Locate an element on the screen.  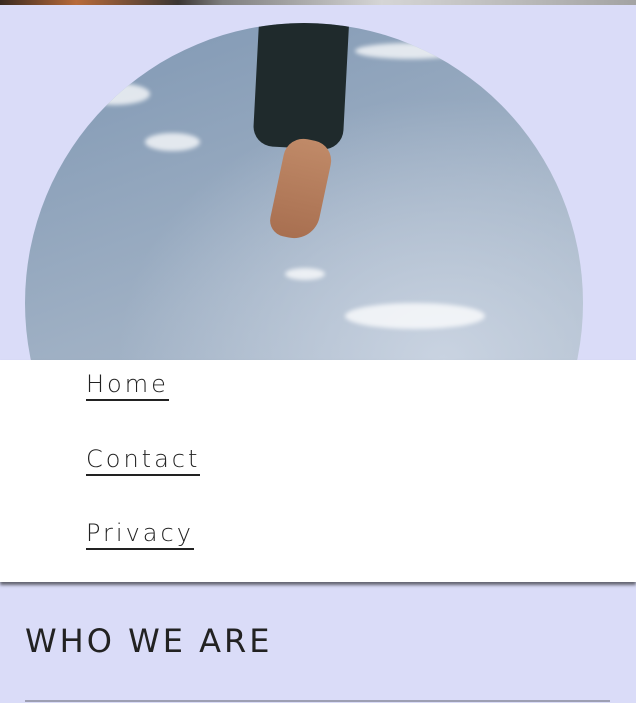
section-title: WHO WE ARE is located at coordinates (149, 641).